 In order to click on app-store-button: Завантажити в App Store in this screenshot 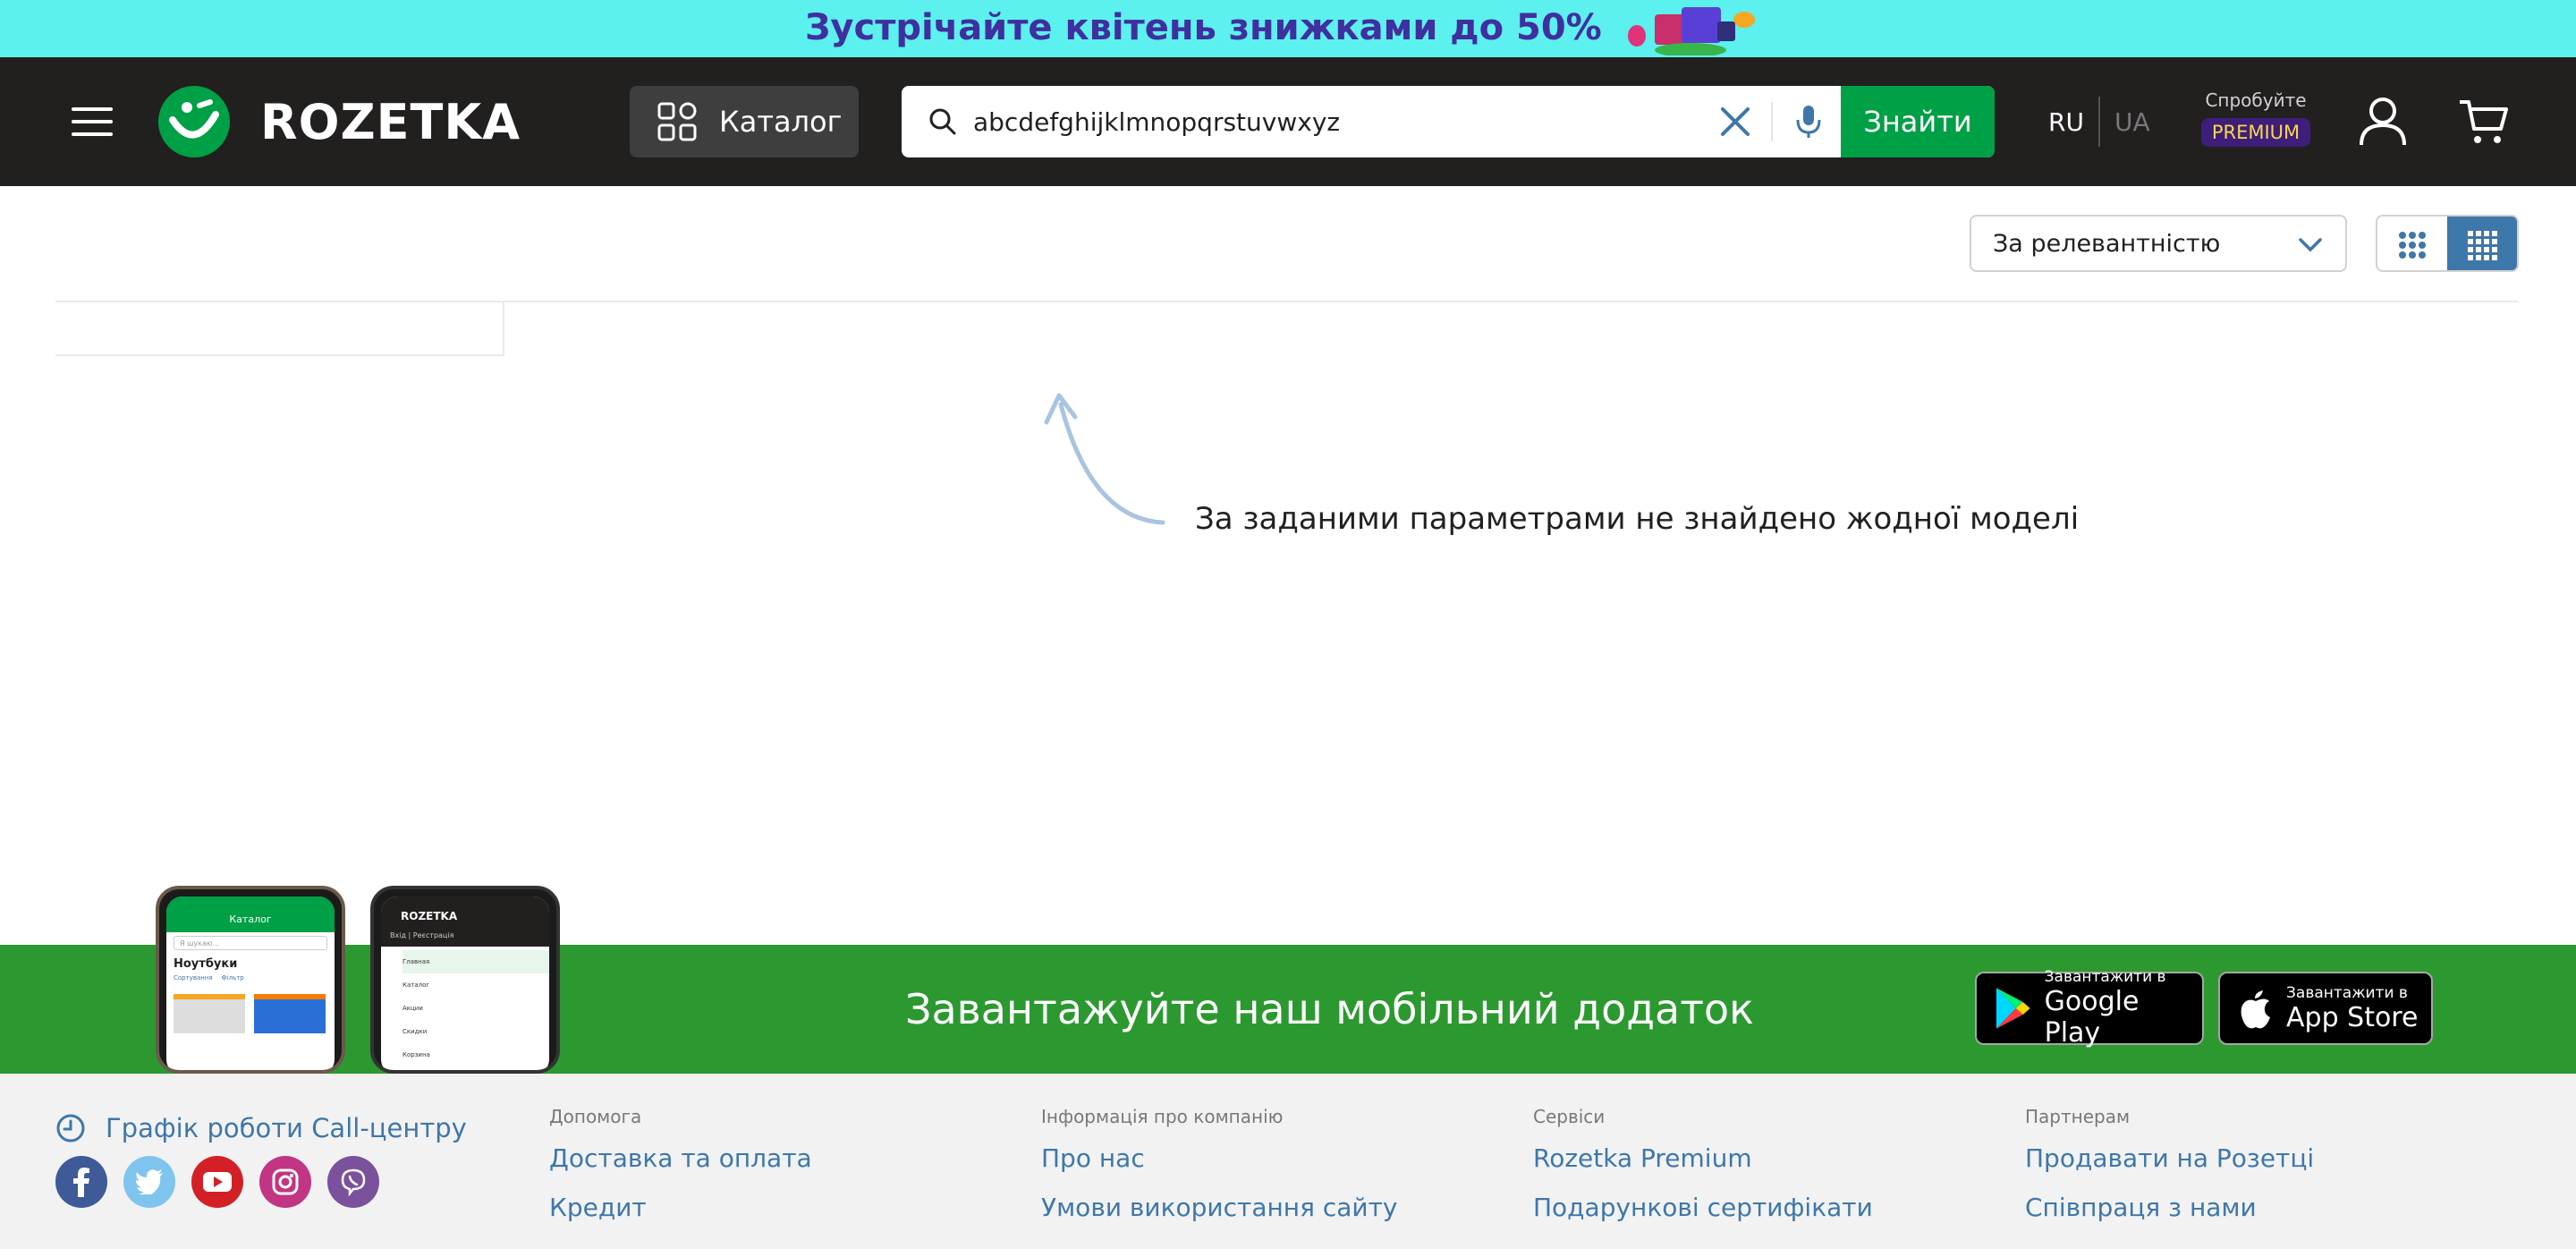, I will do `click(2325, 1009)`.